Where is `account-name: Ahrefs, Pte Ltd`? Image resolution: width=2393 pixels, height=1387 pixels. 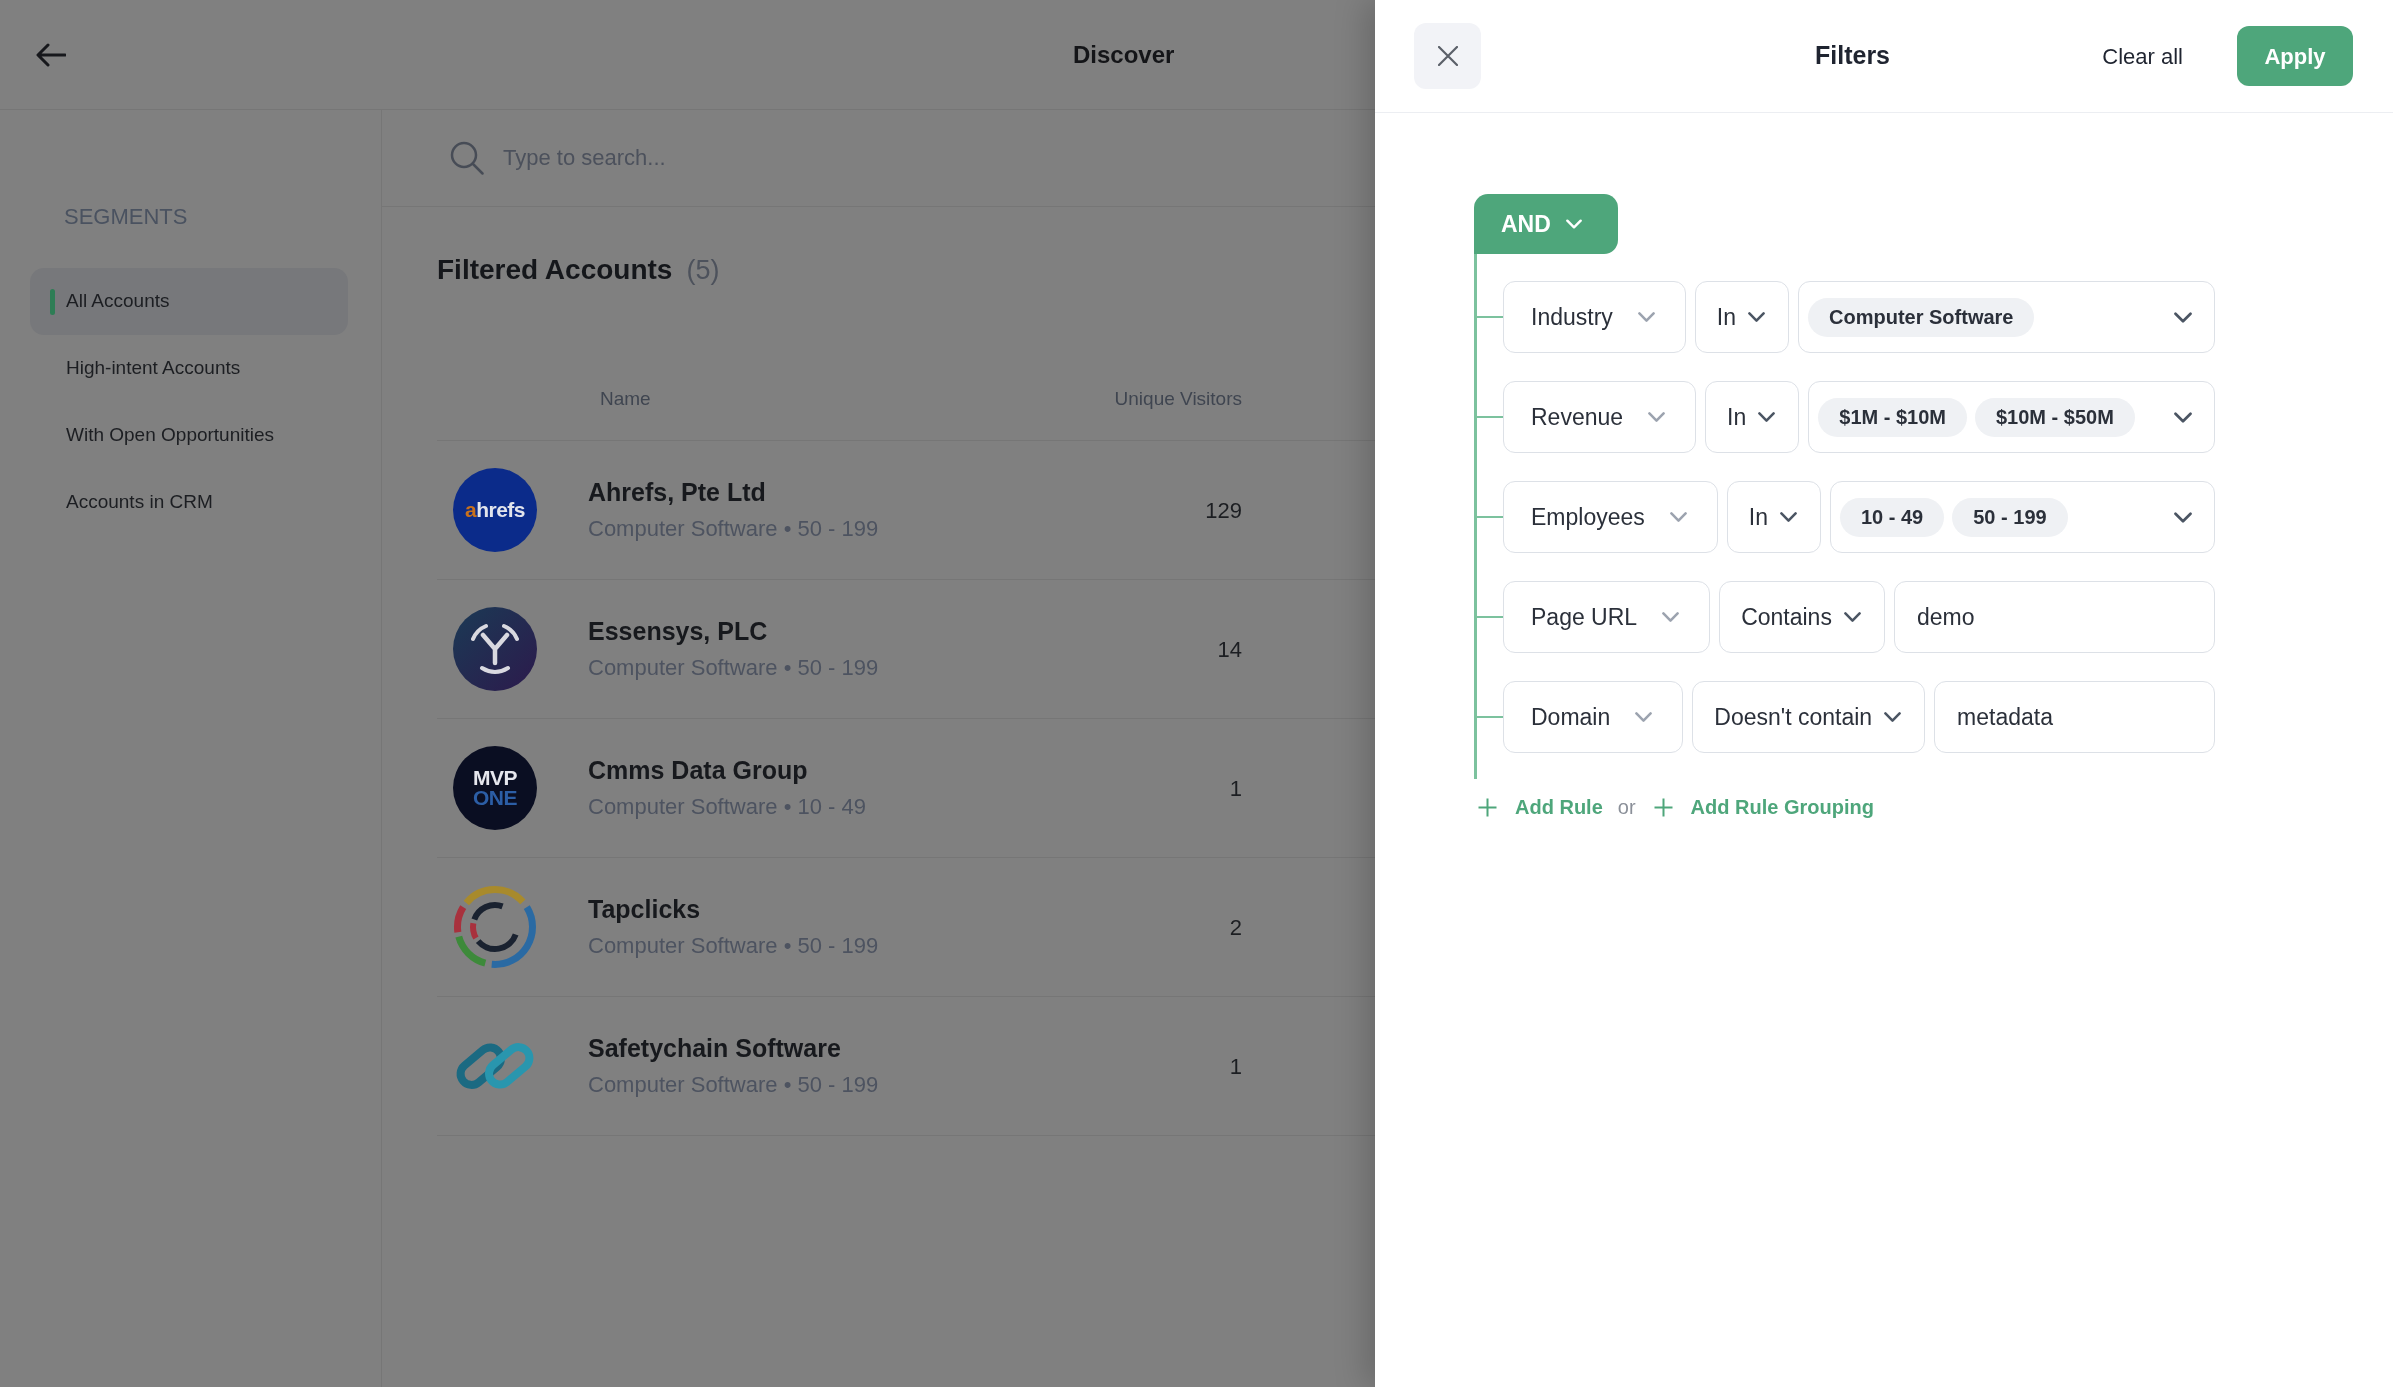
account-name: Ahrefs, Pte Ltd is located at coordinates (677, 492).